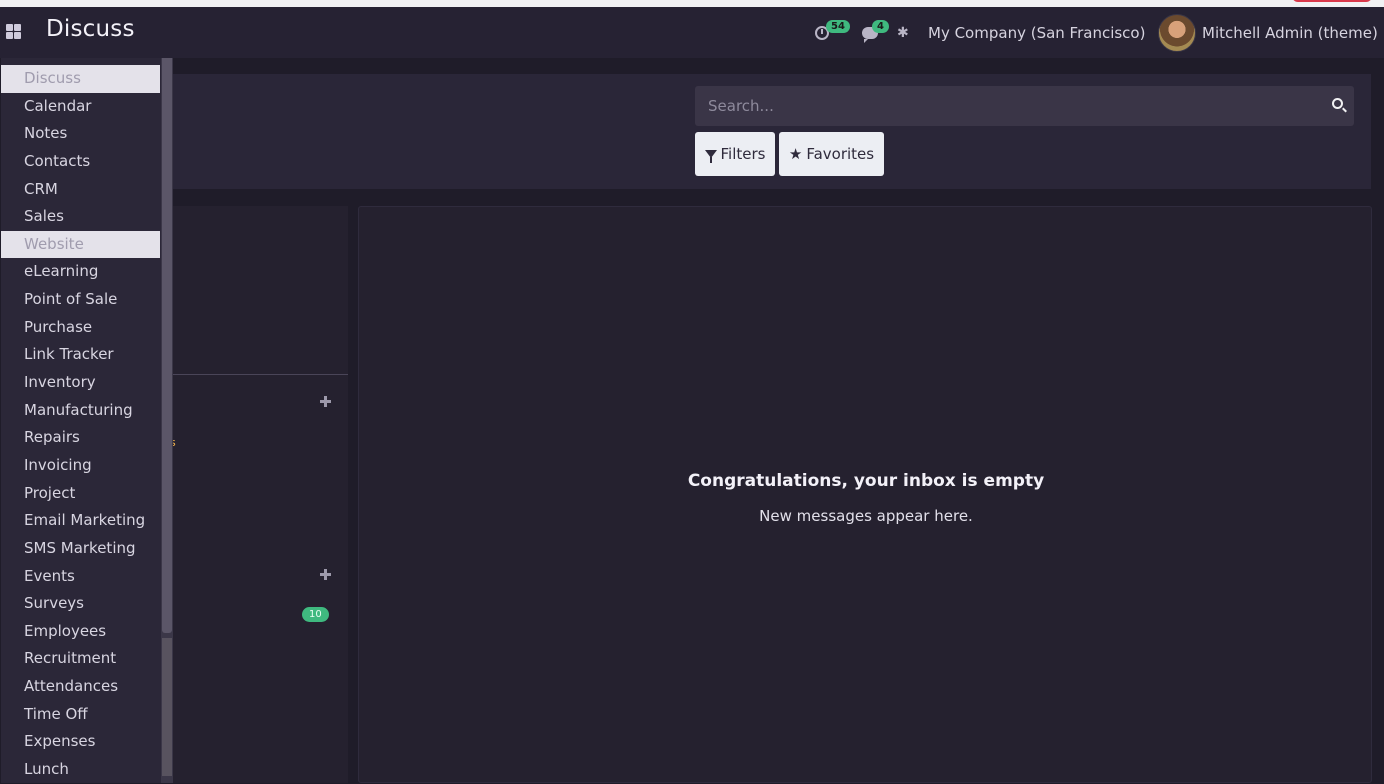 The height and width of the screenshot is (784, 1384). I want to click on menu-item-website: Website, so click(80, 244).